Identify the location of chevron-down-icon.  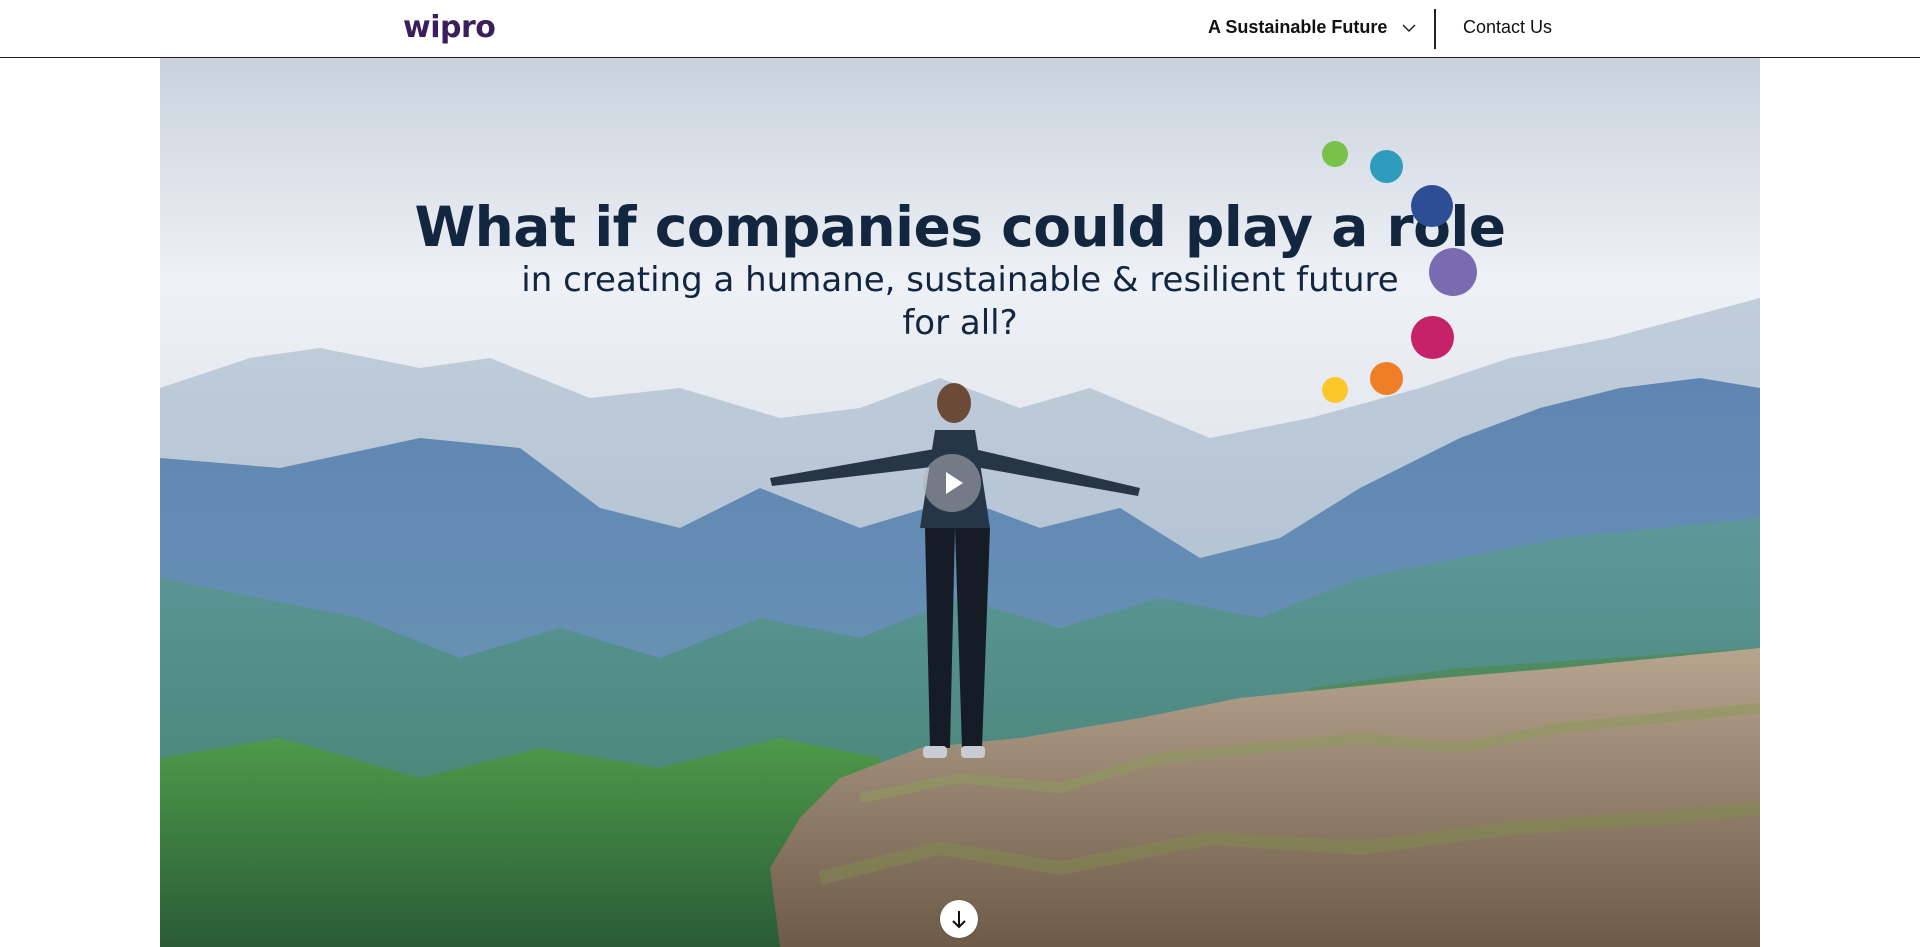
(1409, 27).